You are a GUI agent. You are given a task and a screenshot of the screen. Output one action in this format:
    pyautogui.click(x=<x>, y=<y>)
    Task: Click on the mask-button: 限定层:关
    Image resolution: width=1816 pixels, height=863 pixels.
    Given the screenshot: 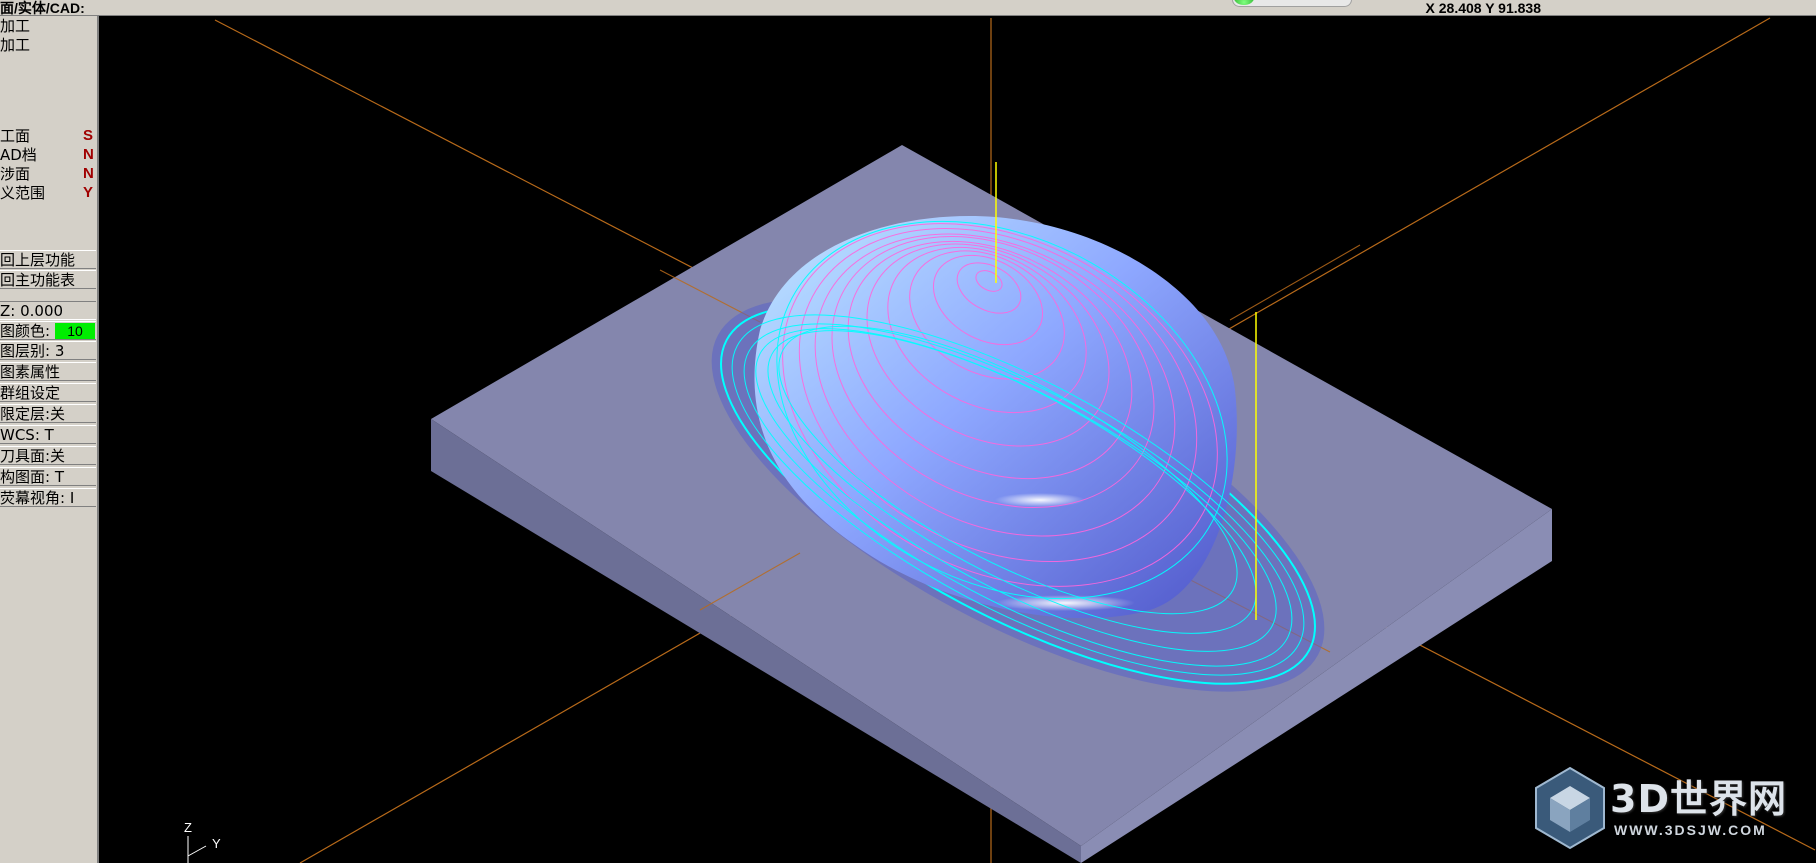 What is the action you would take?
    pyautogui.click(x=48, y=413)
    